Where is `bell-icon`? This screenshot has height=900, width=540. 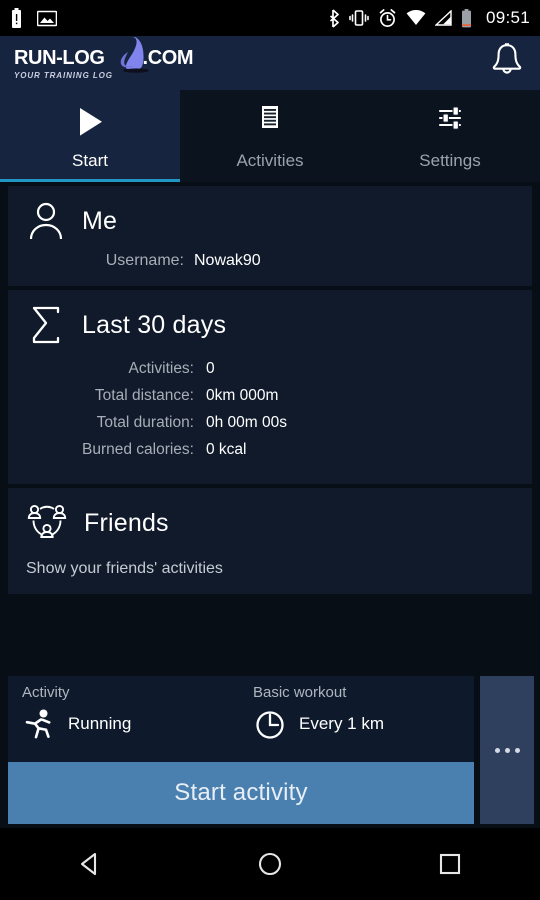
bell-icon is located at coordinates (507, 58).